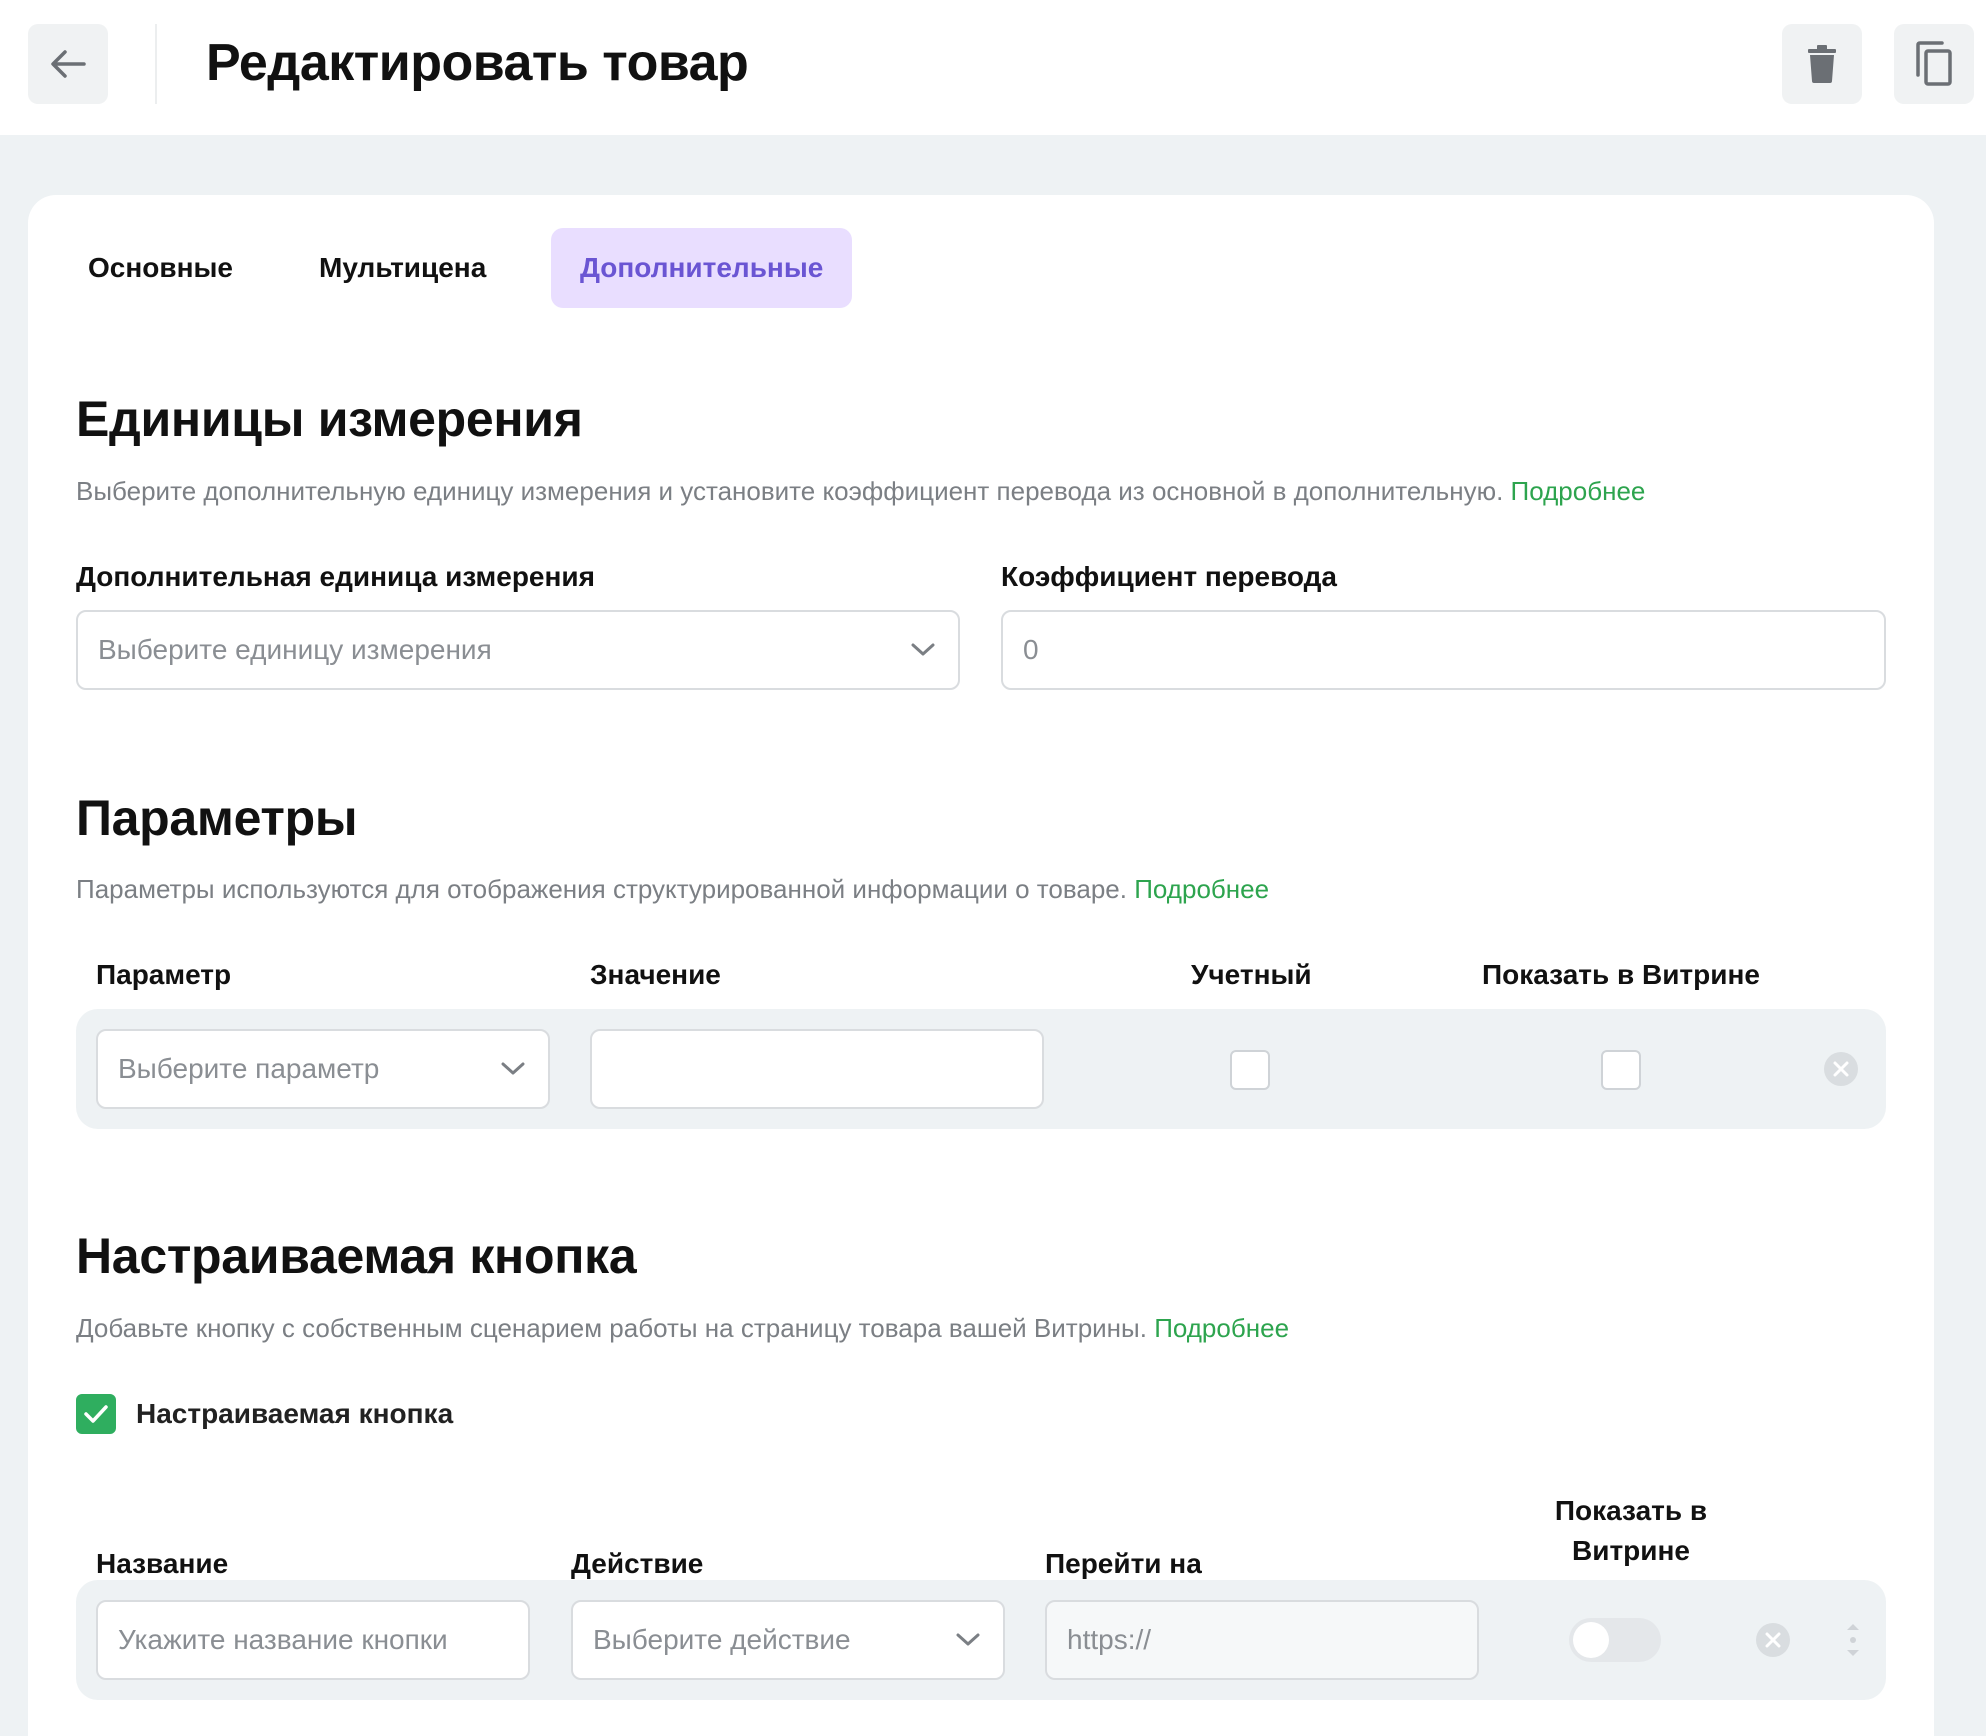  What do you see at coordinates (477, 63) in the screenshot?
I see `page-title: Редактировать товар` at bounding box center [477, 63].